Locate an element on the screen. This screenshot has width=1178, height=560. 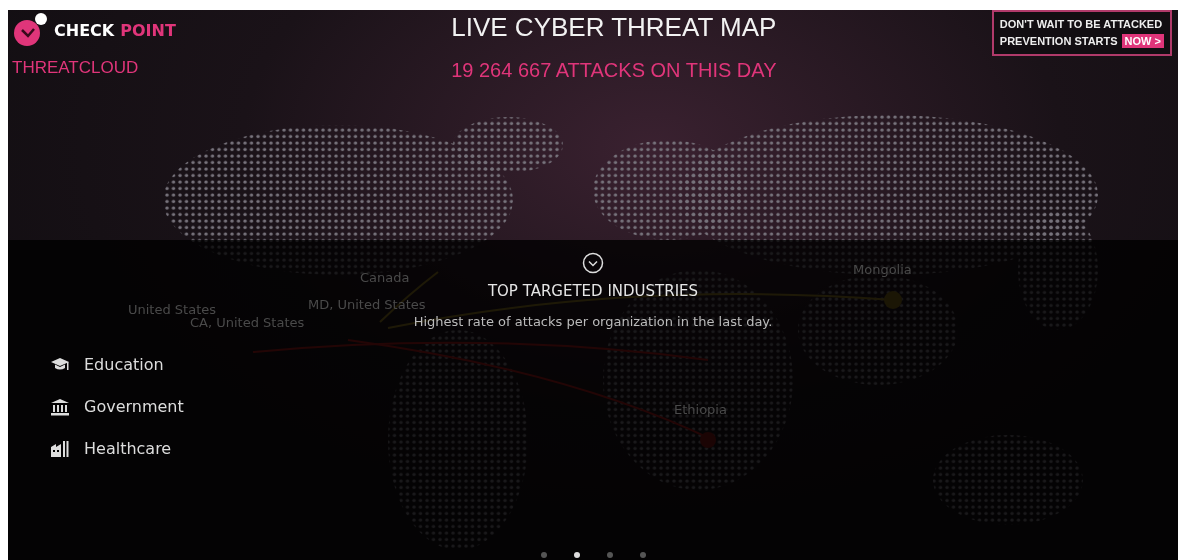
map-label: United States is located at coordinates (172, 309).